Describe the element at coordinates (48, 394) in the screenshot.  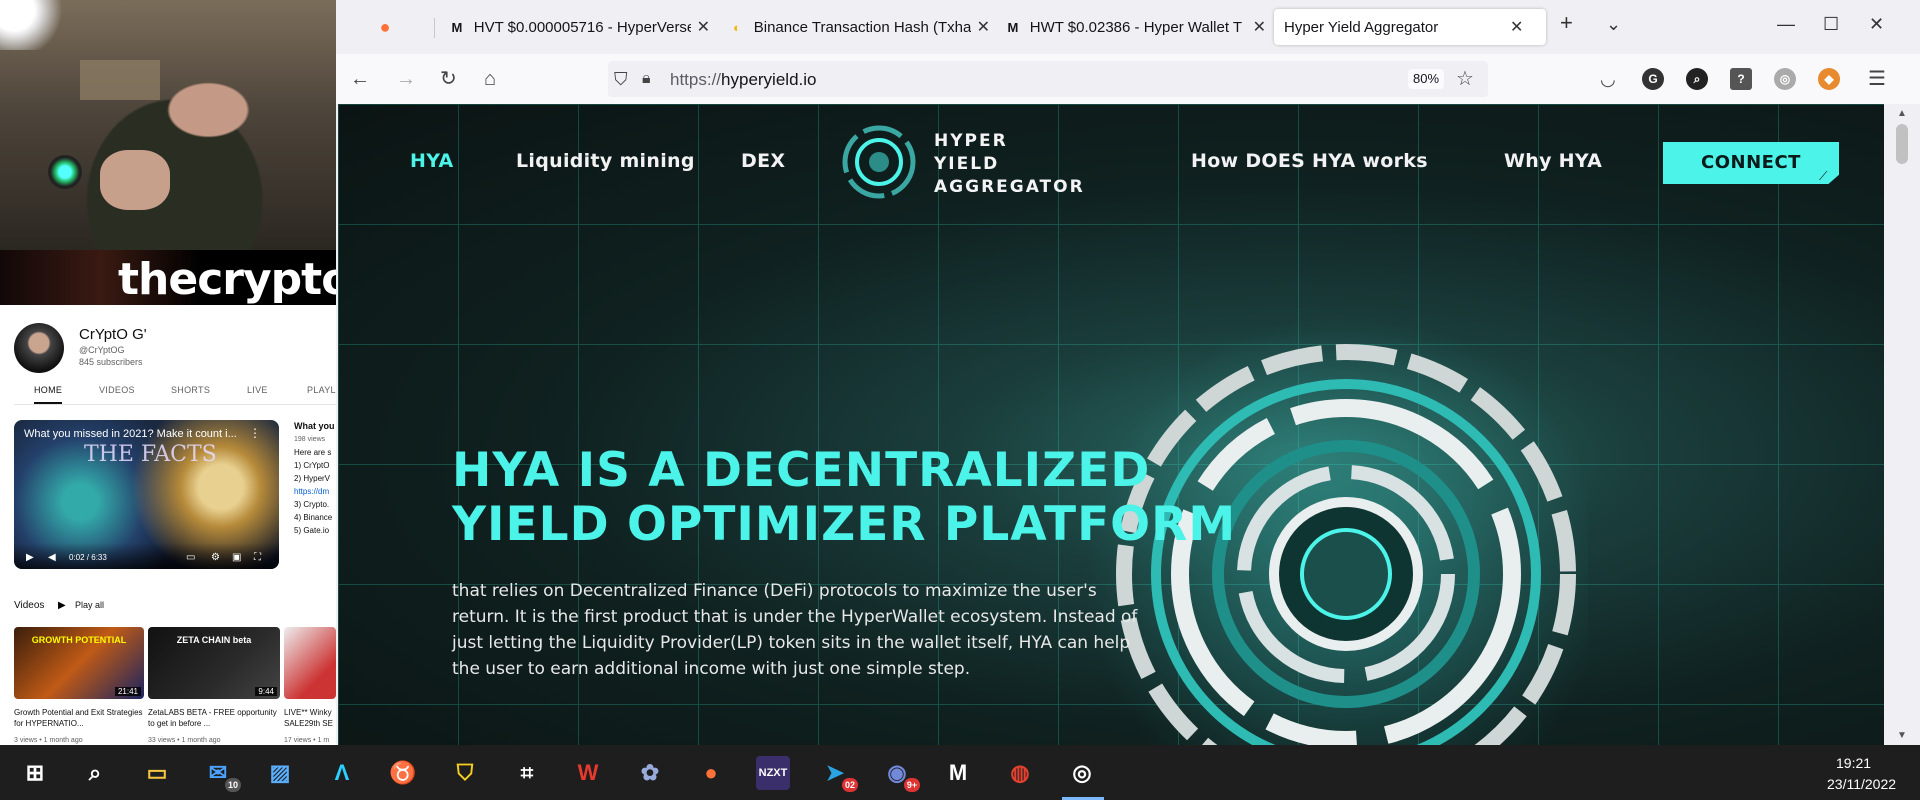
I see `tab-home: HOME` at that location.